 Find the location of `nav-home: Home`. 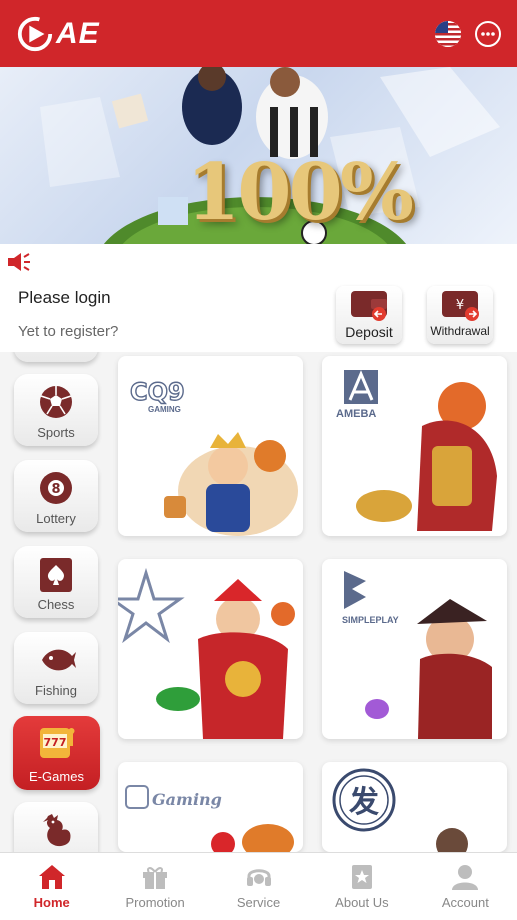

nav-home: Home is located at coordinates (51, 886).